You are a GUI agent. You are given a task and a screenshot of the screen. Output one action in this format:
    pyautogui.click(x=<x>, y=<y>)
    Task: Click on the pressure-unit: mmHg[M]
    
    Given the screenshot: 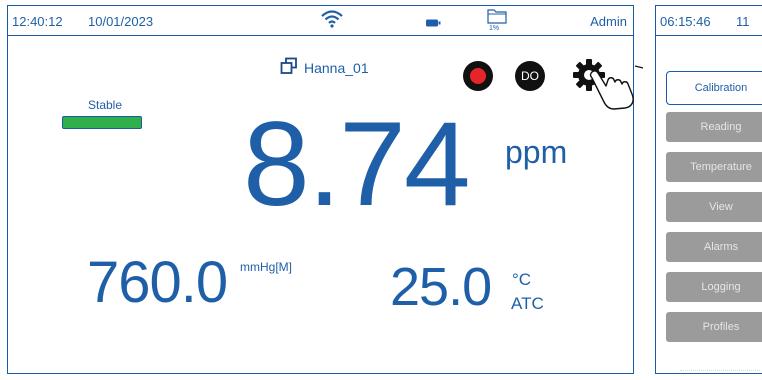 What is the action you would take?
    pyautogui.click(x=266, y=267)
    